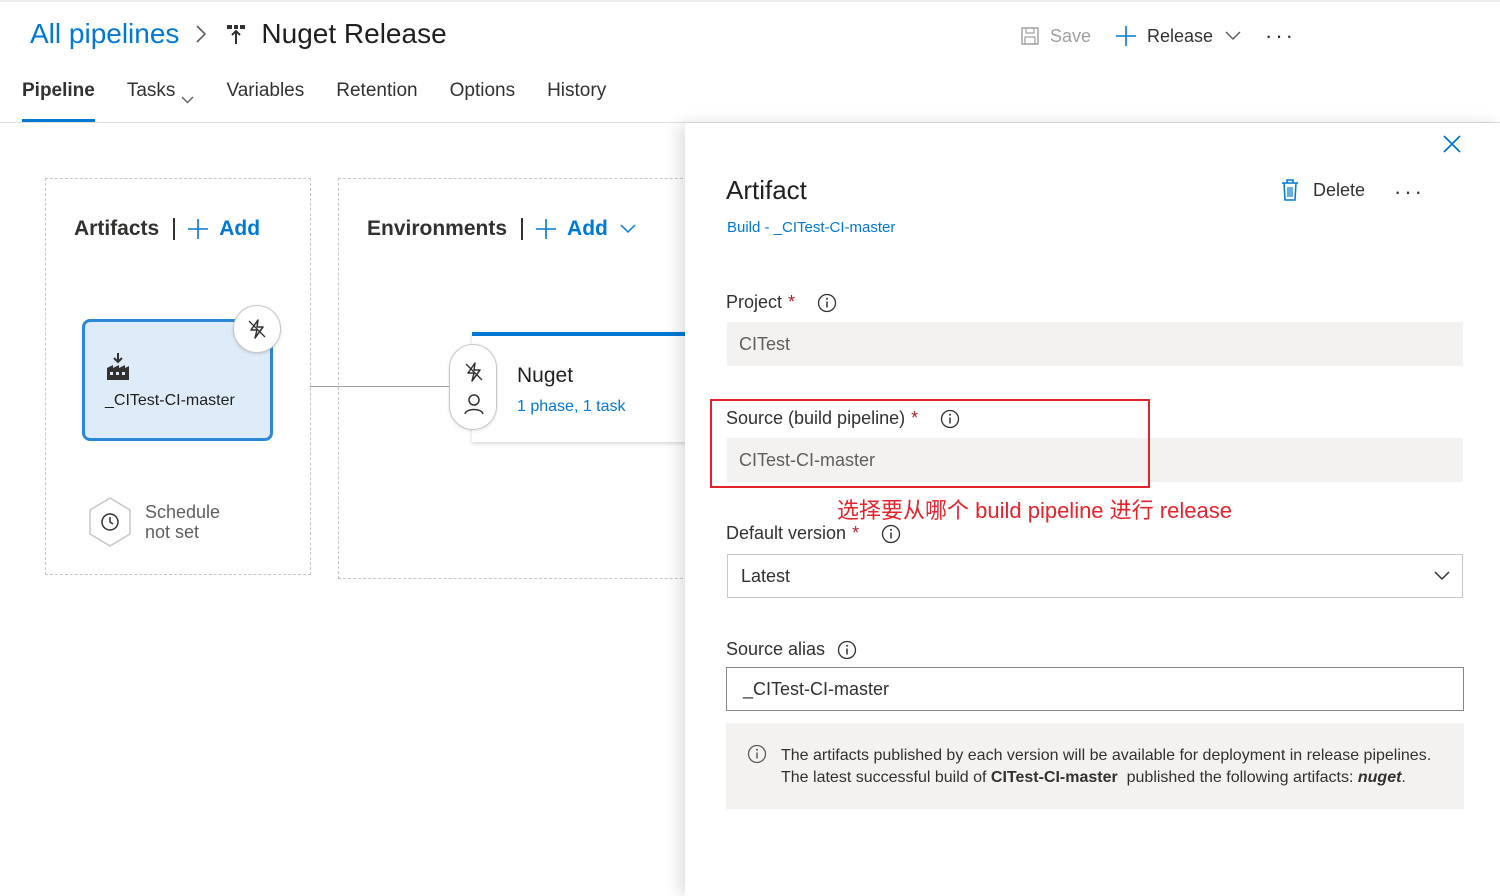  Describe the element at coordinates (1403, 777) in the screenshot. I see `info-end: .` at that location.